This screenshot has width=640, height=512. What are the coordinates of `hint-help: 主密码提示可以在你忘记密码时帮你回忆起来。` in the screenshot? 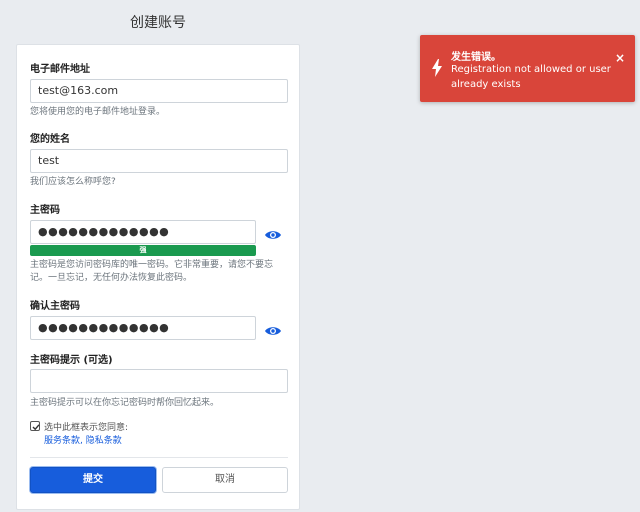 It's located at (125, 403).